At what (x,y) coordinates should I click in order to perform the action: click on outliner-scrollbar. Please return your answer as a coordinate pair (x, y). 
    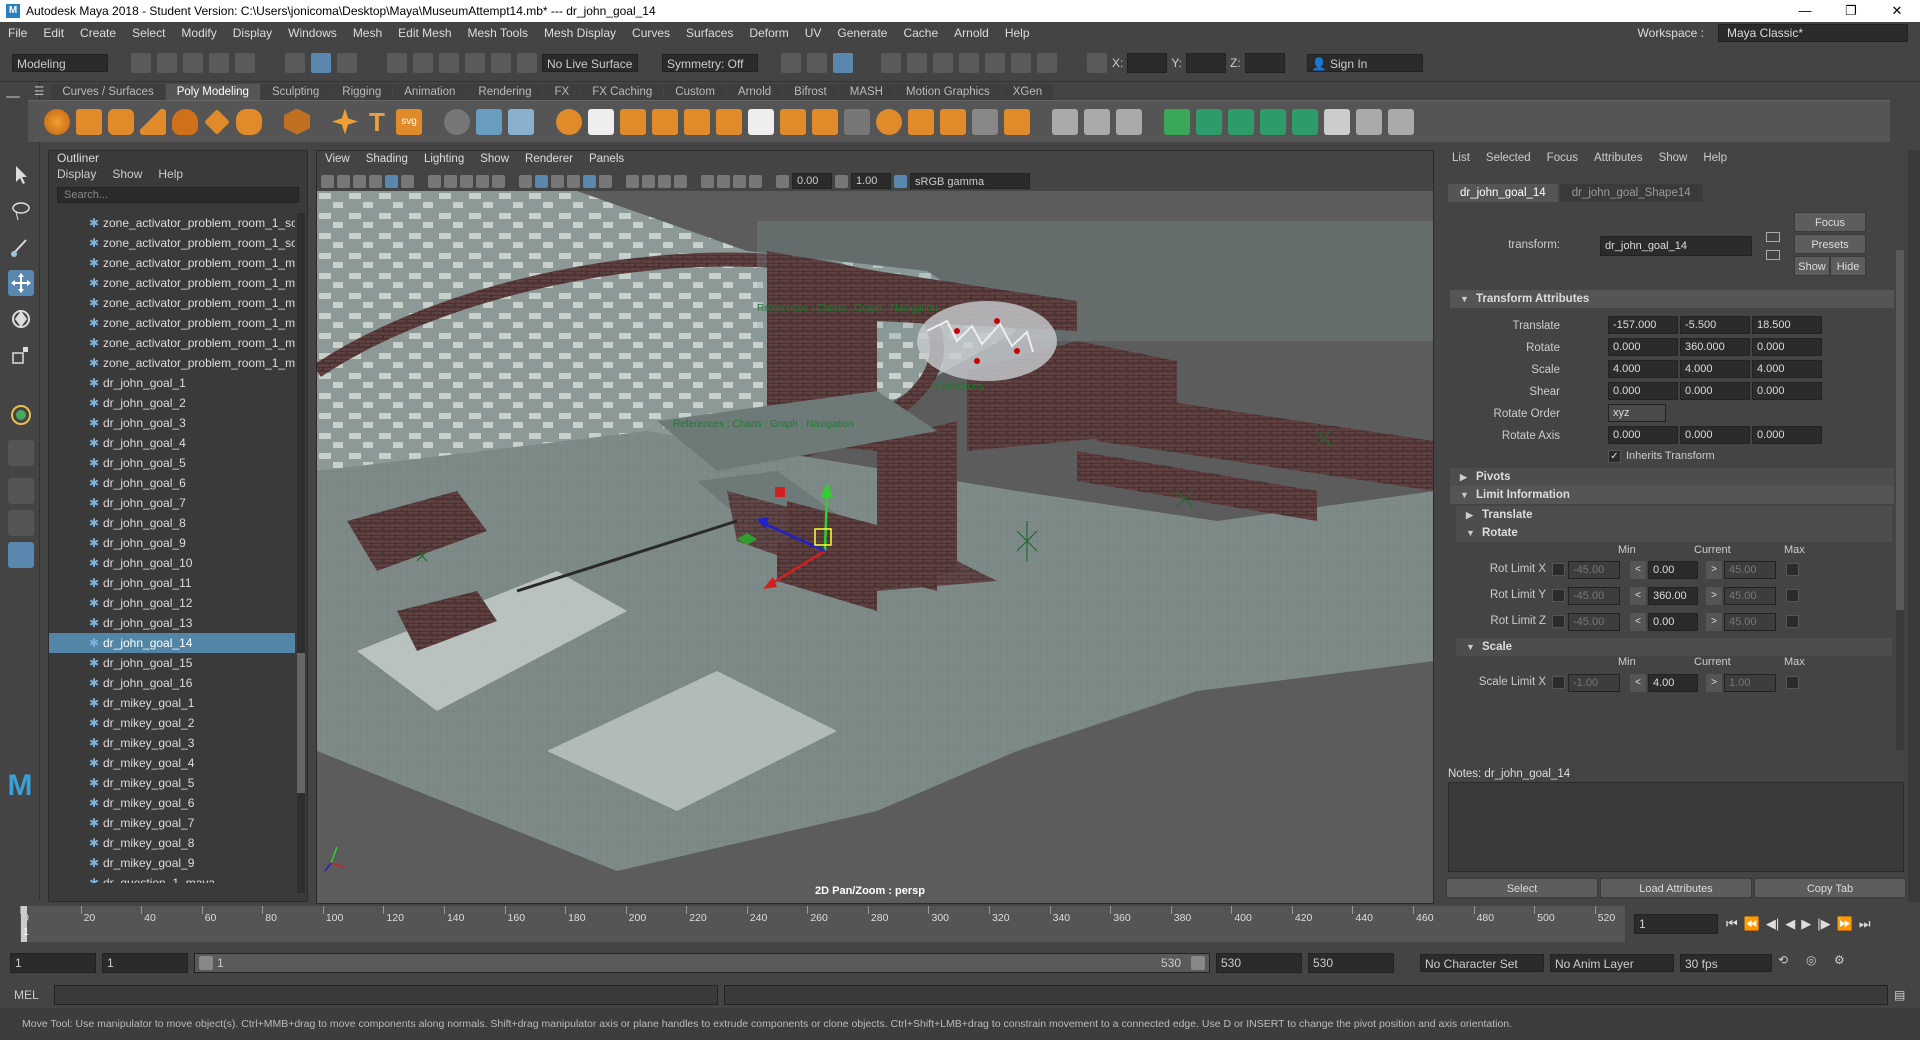
    Looking at the image, I should click on (301, 553).